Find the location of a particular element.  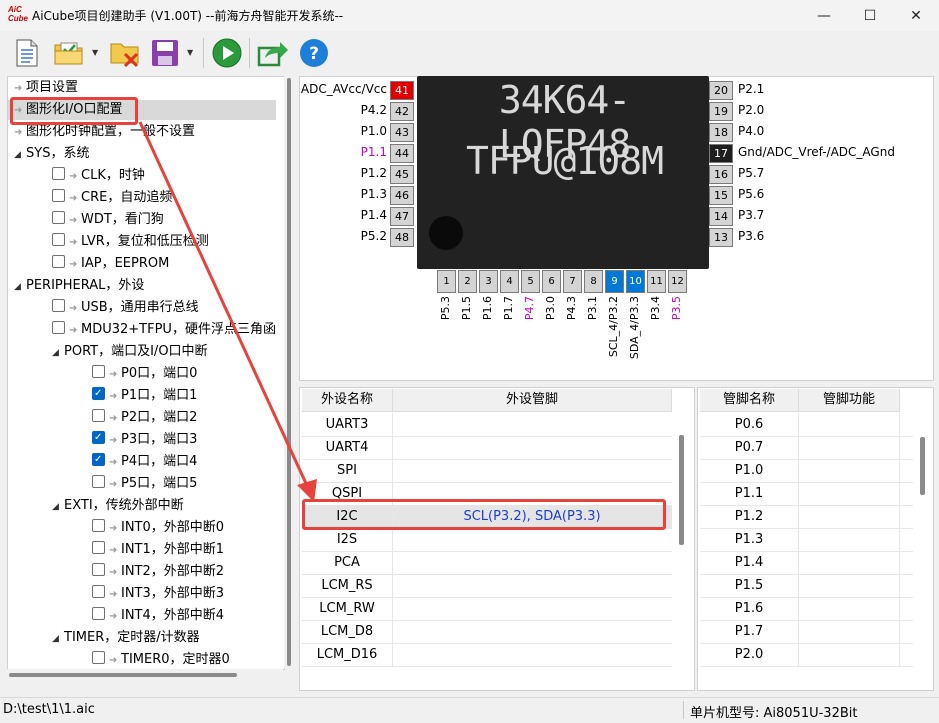

annotation-arrow is located at coordinates (227, 311).